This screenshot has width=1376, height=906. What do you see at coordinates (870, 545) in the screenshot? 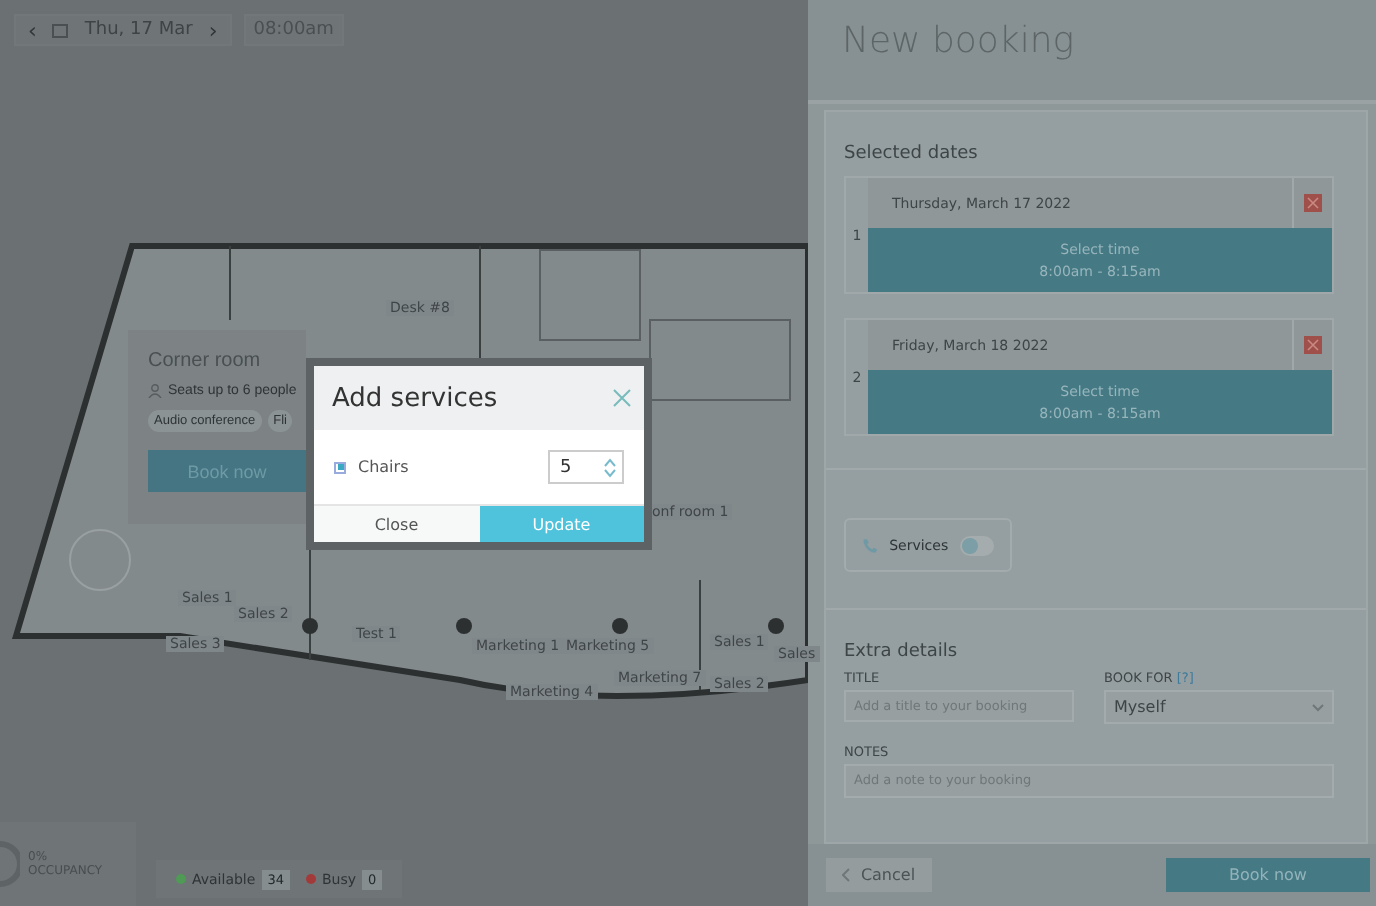
I see `phone-icon` at bounding box center [870, 545].